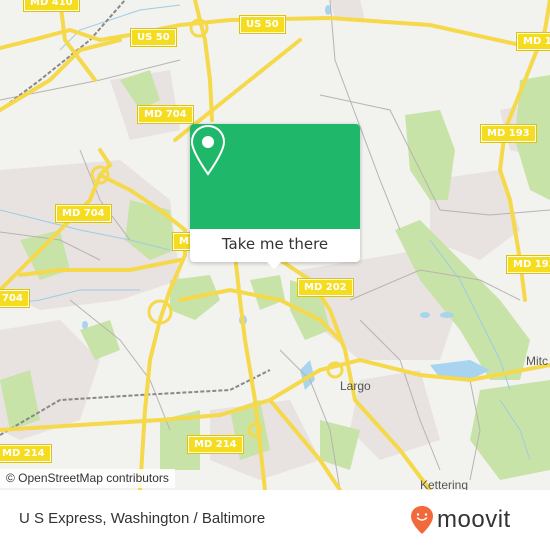 Image resolution: width=550 pixels, height=550 pixels. What do you see at coordinates (537, 361) in the screenshot?
I see `place-label-mitchellville: Mitc` at bounding box center [537, 361].